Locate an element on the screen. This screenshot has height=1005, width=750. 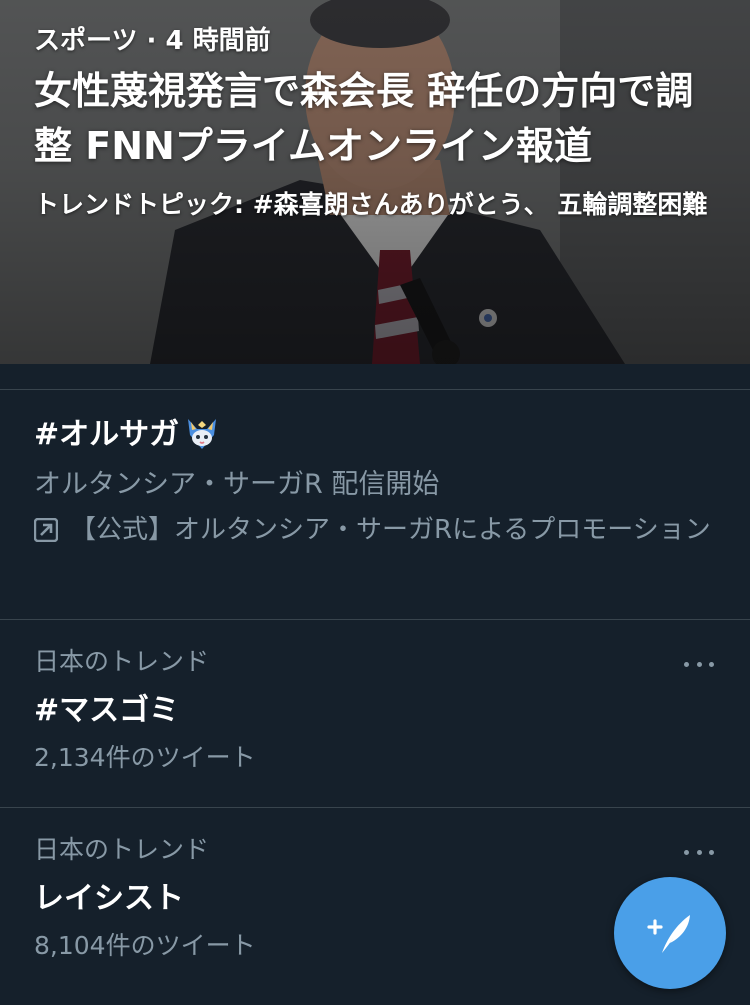
promoted-hashtag: #オルサガ is located at coordinates (107, 434).